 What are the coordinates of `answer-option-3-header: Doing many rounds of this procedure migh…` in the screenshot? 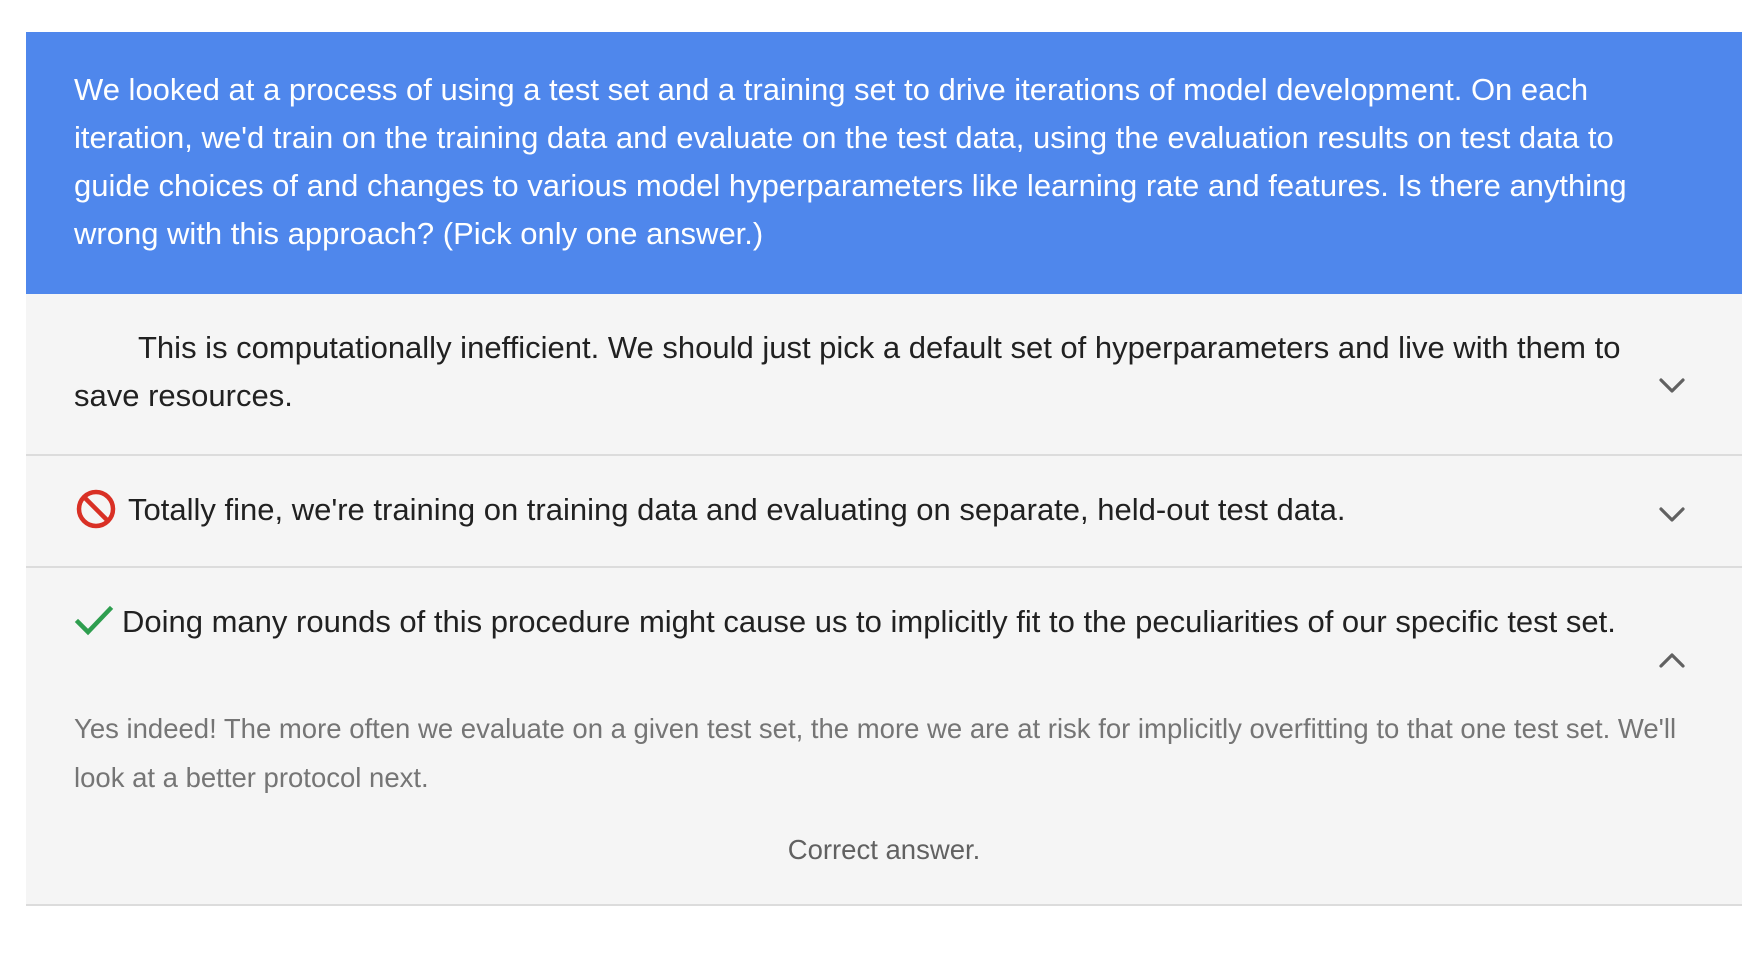 It's located at (884, 624).